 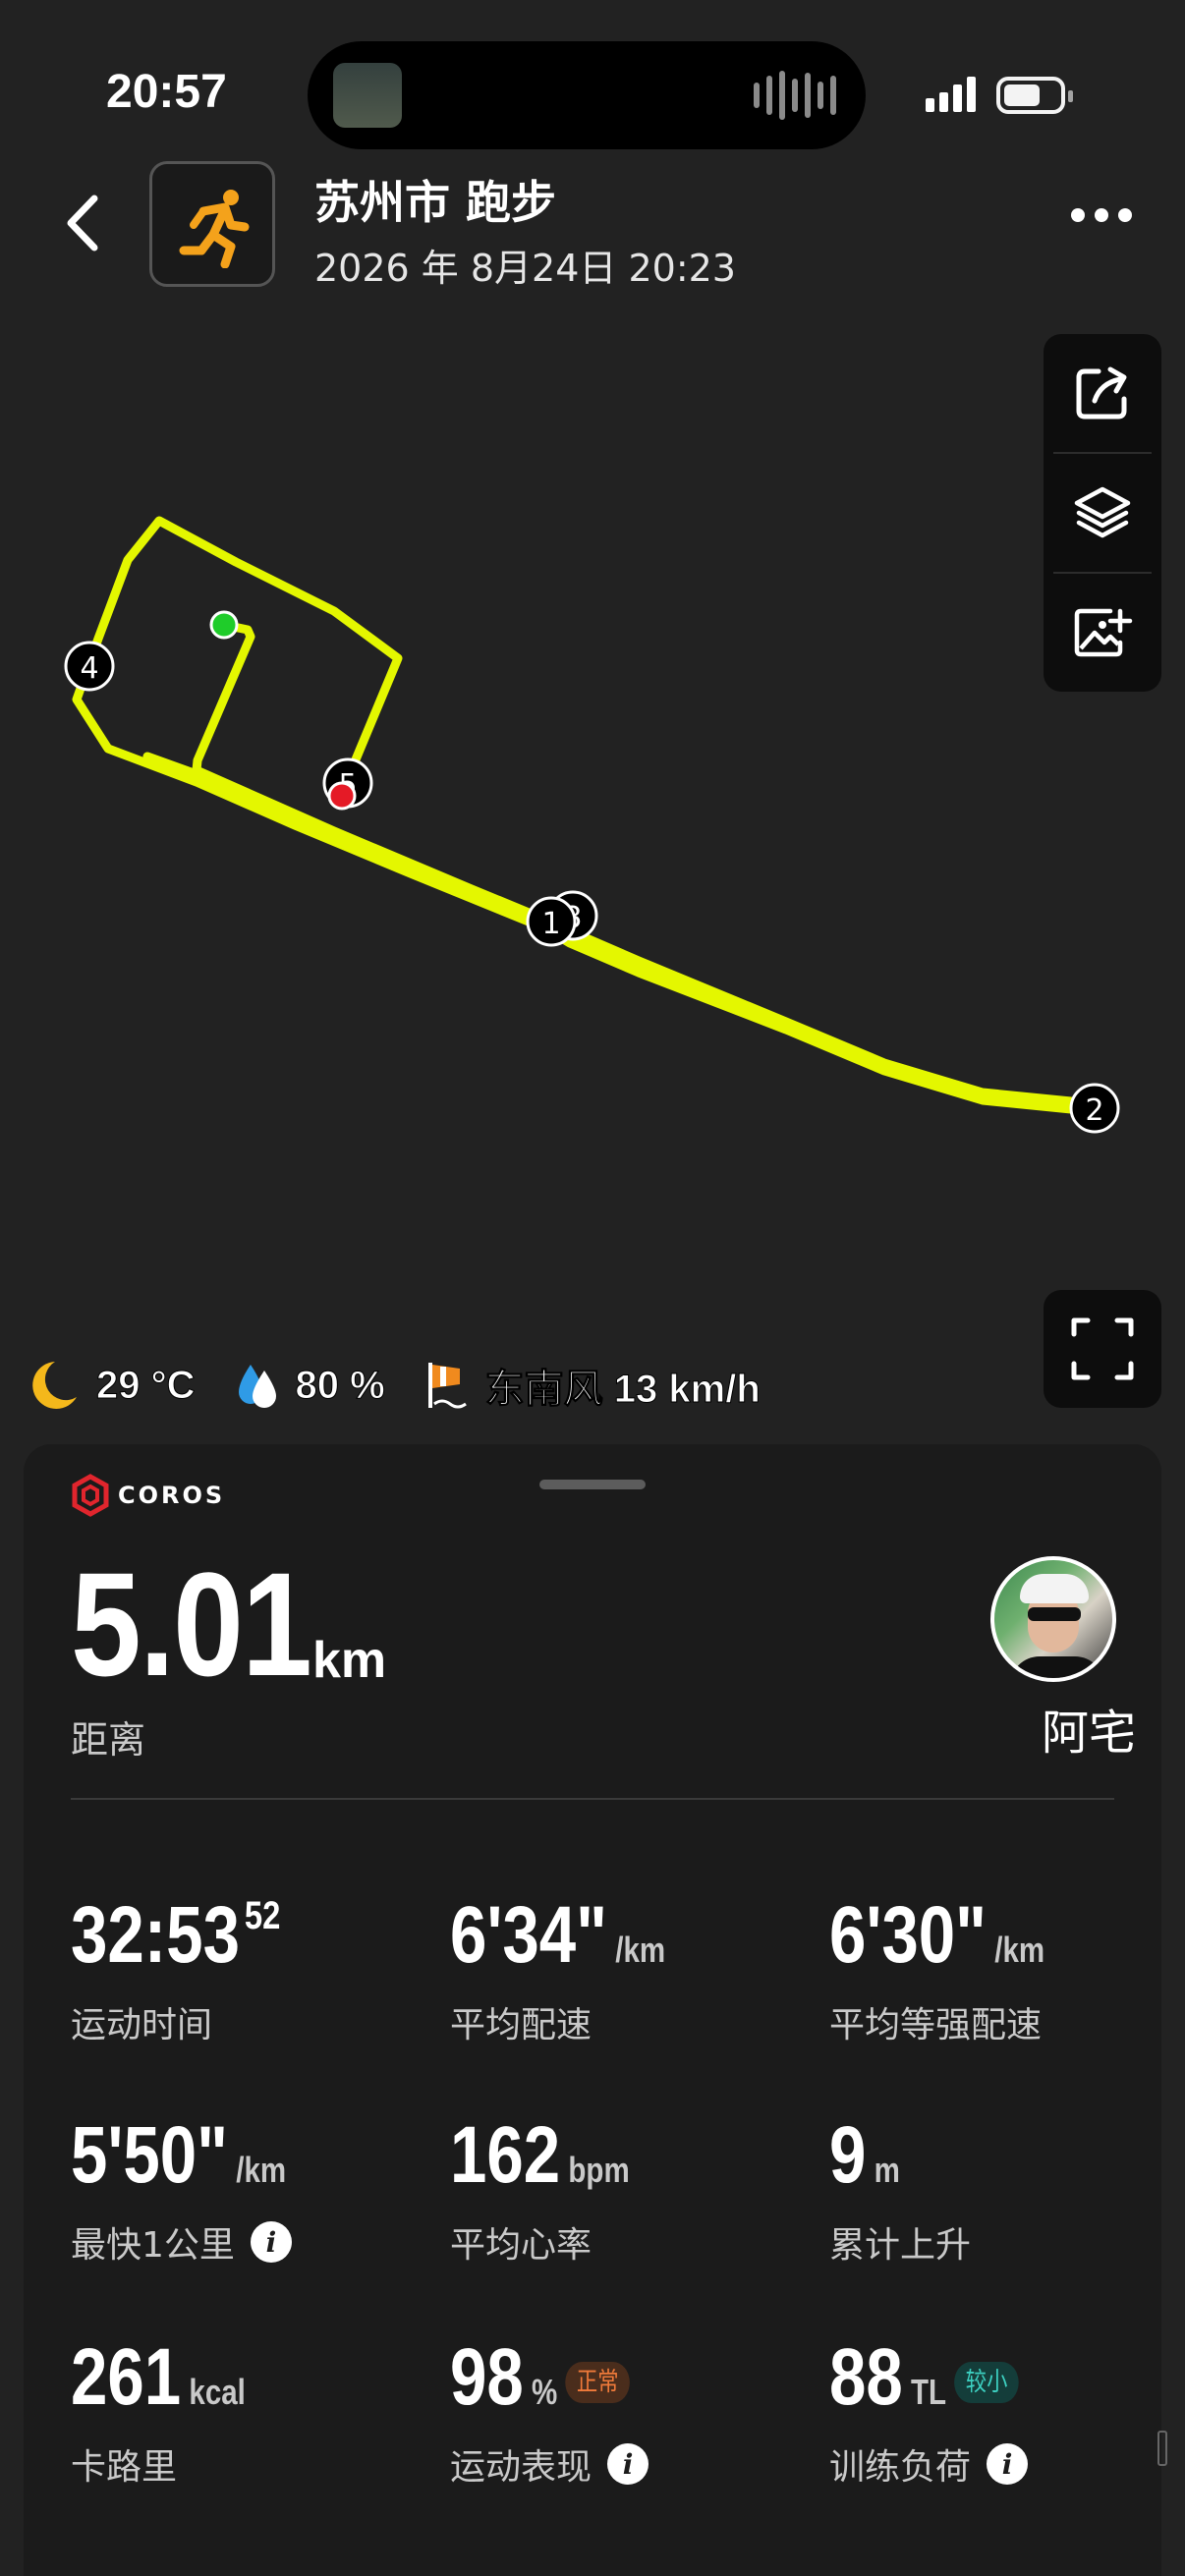 What do you see at coordinates (521, 2245) in the screenshot?
I see `stat-label: 平均心率` at bounding box center [521, 2245].